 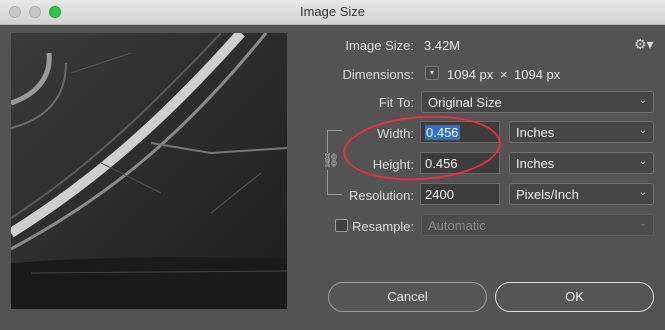 I want to click on resample-value: Automatic, so click(x=457, y=225).